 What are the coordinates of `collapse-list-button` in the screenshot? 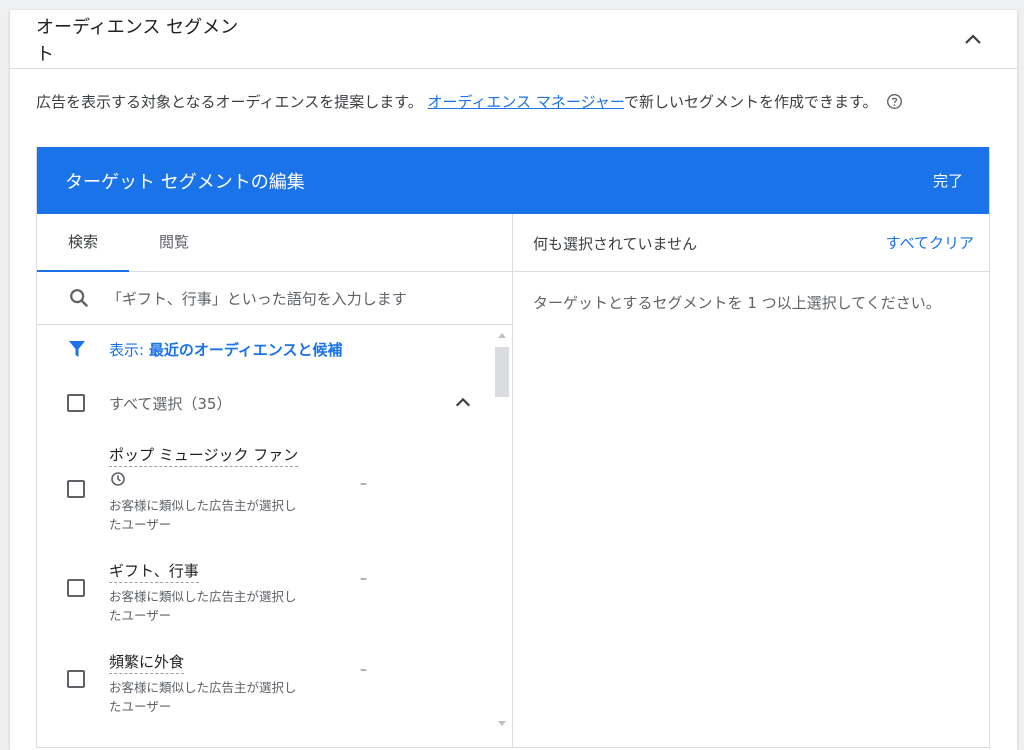 It's located at (463, 403).